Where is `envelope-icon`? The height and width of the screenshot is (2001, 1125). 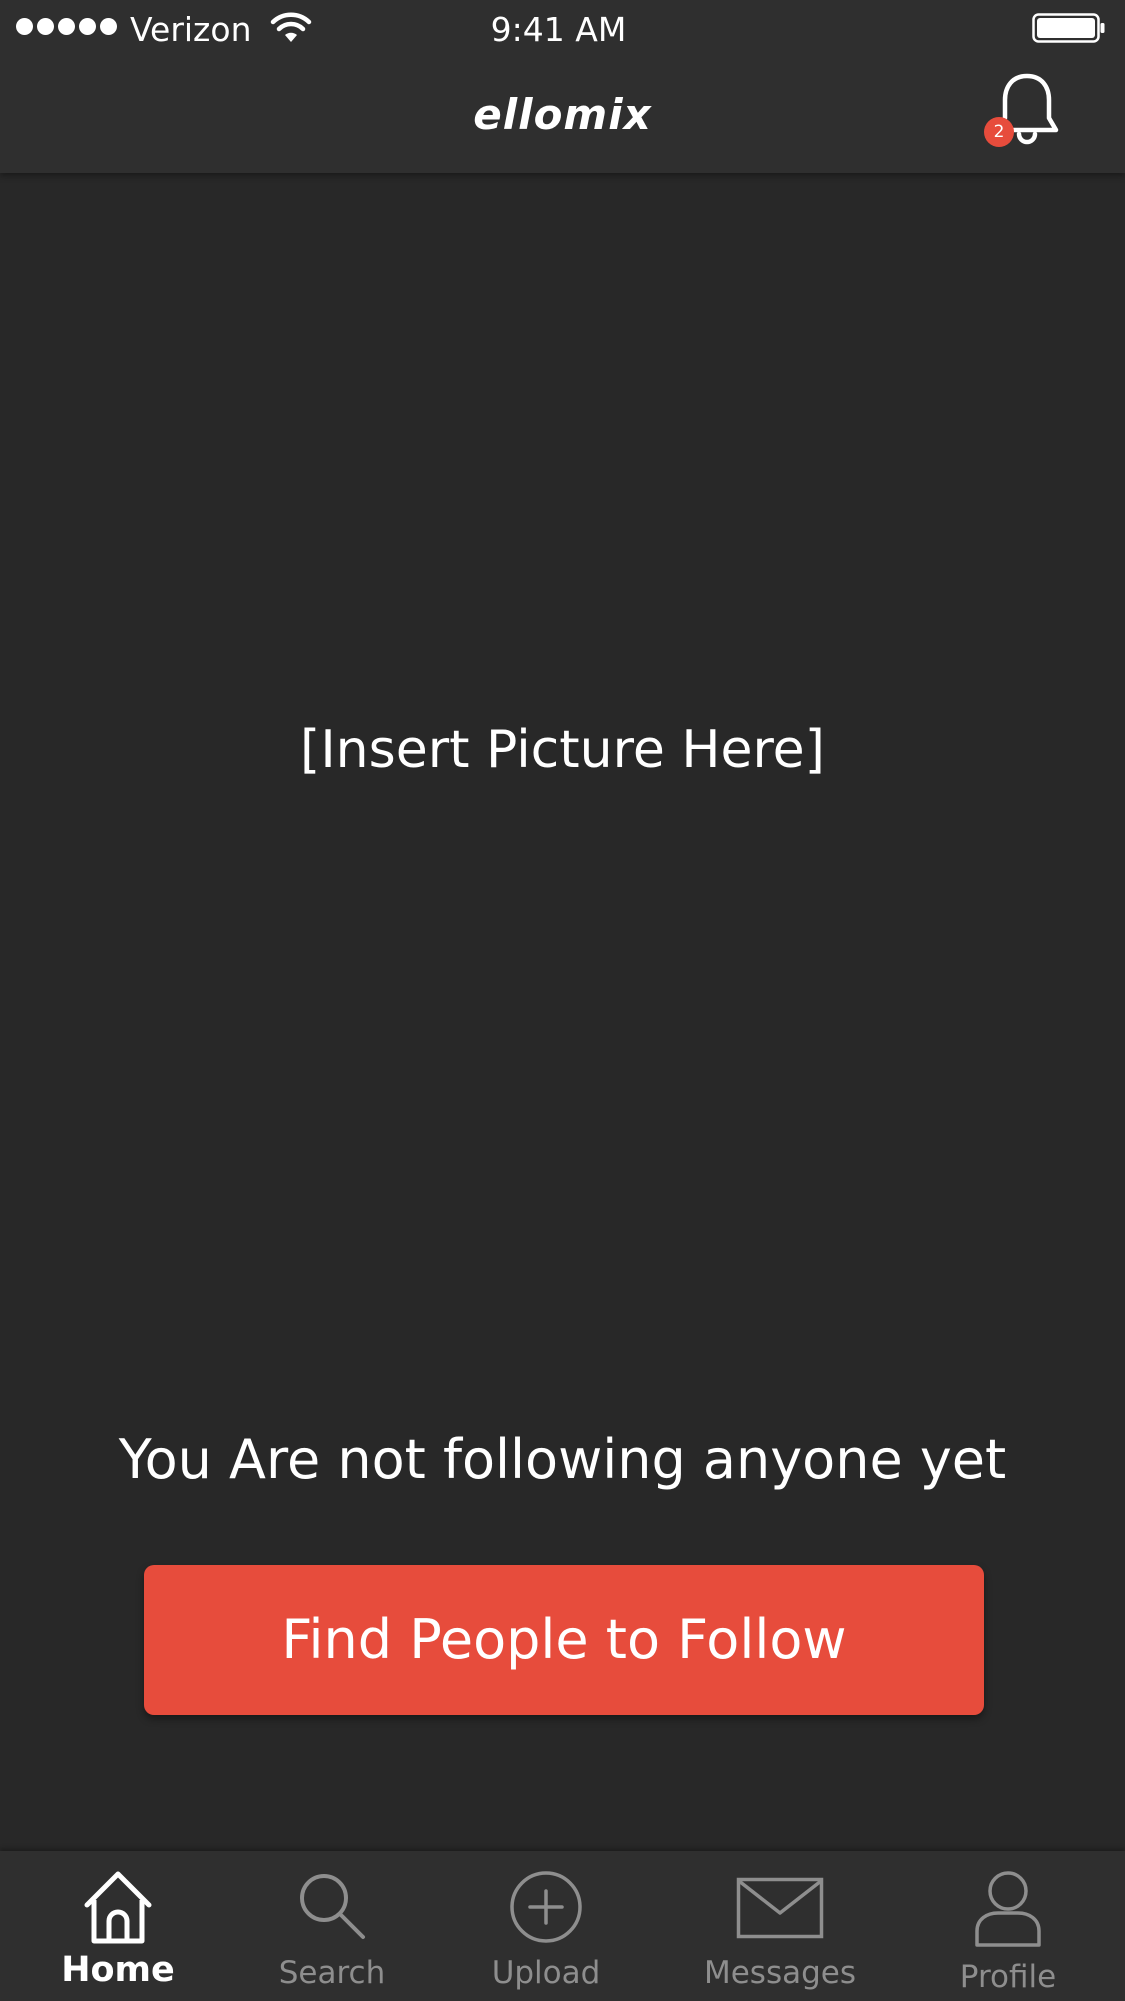
envelope-icon is located at coordinates (780, 1908).